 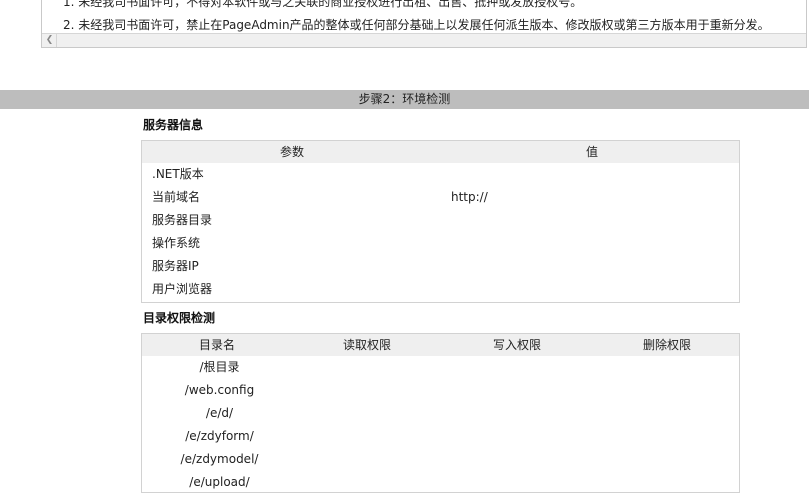 What do you see at coordinates (176, 197) in the screenshot?
I see `param-name: 当前域名` at bounding box center [176, 197].